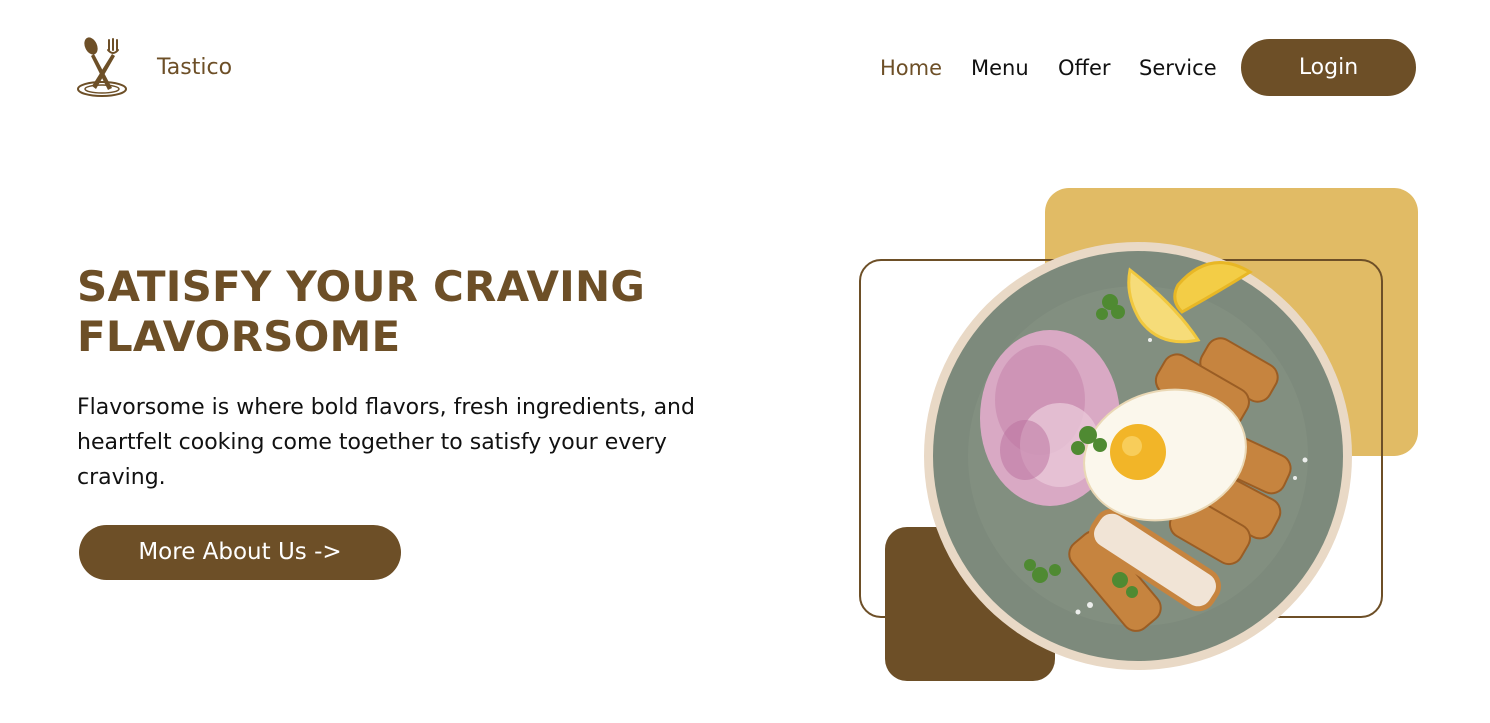 This screenshot has width=1490, height=723. I want to click on hero-title: SATISFY YOUR CRAVING FLAVORSOME, so click(397, 312).